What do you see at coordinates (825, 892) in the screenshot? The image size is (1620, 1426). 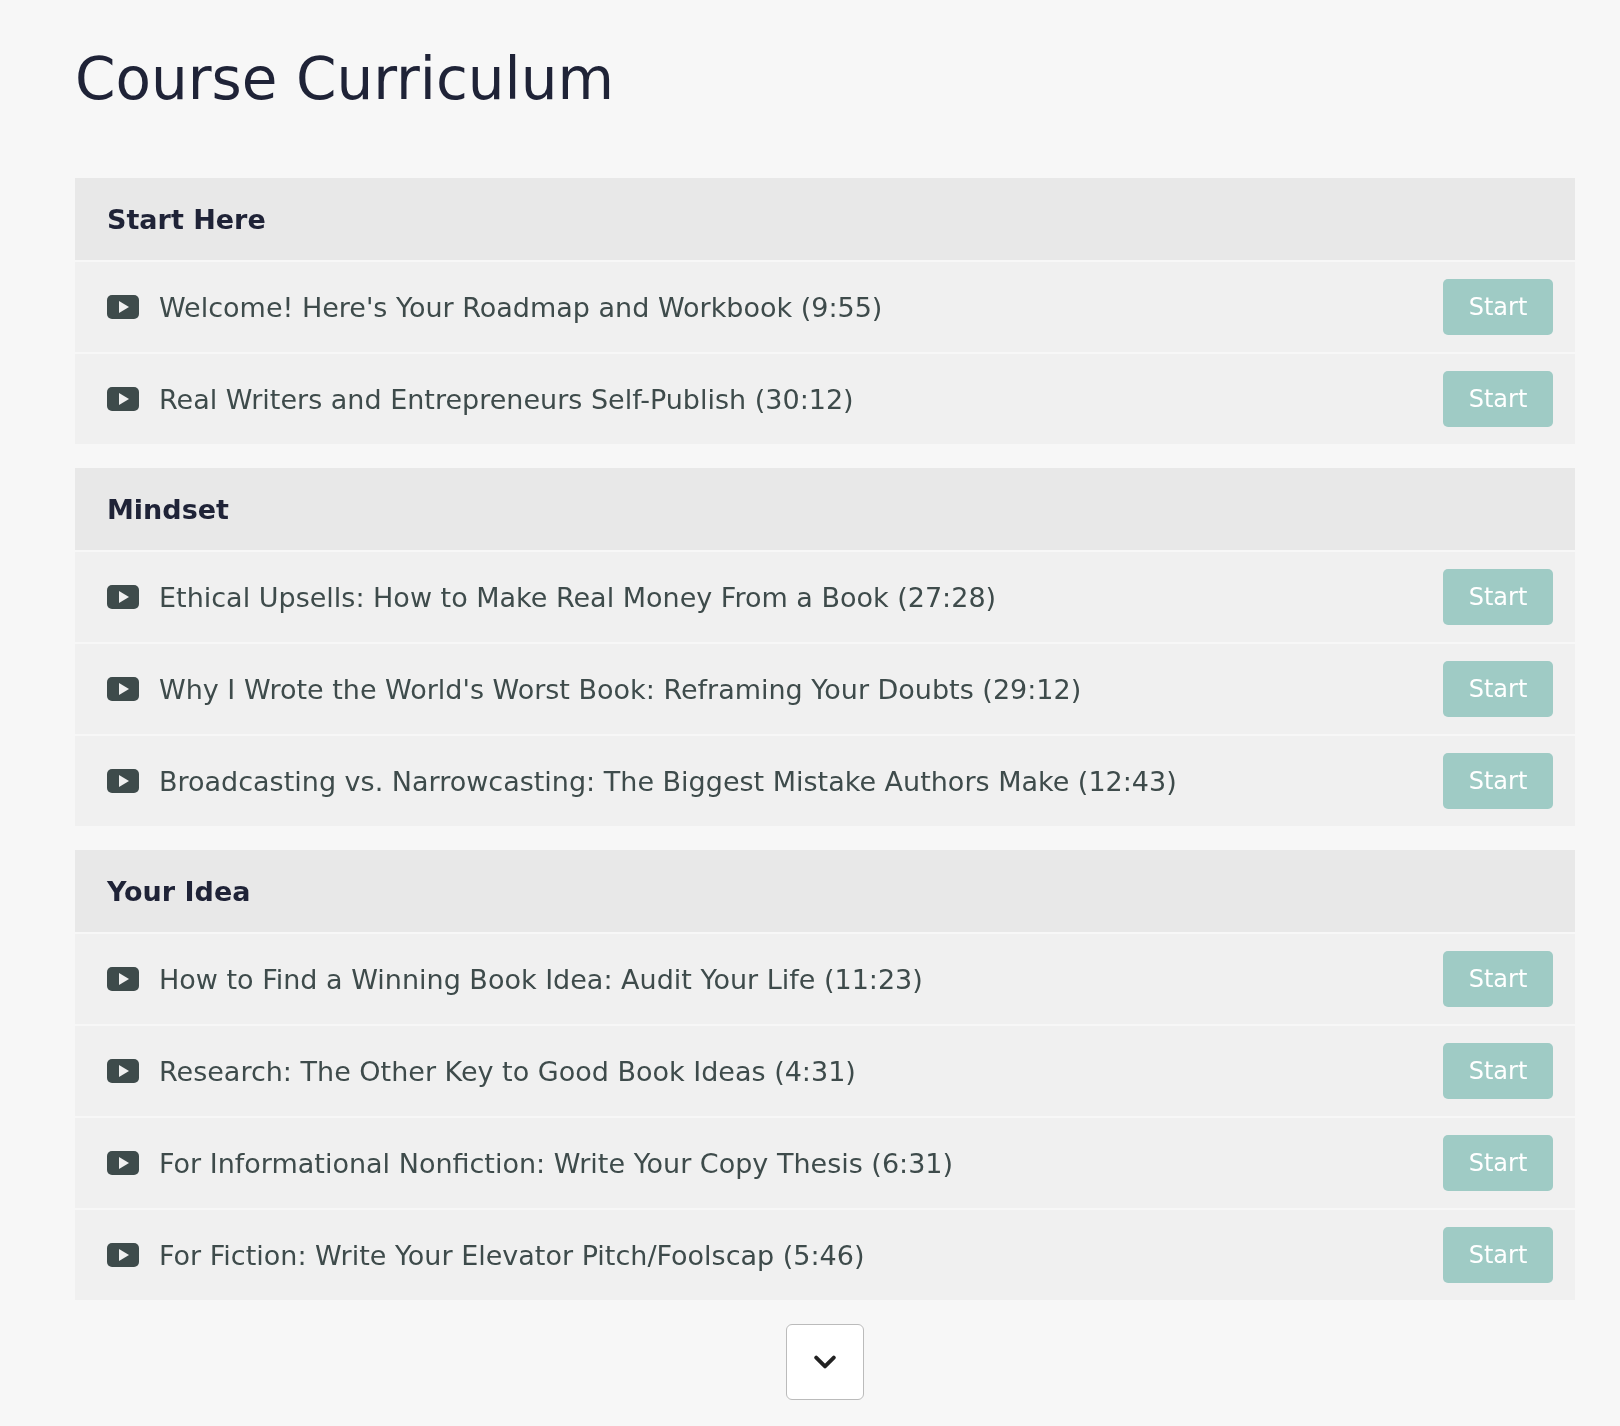 I see `section-header: Your Idea` at bounding box center [825, 892].